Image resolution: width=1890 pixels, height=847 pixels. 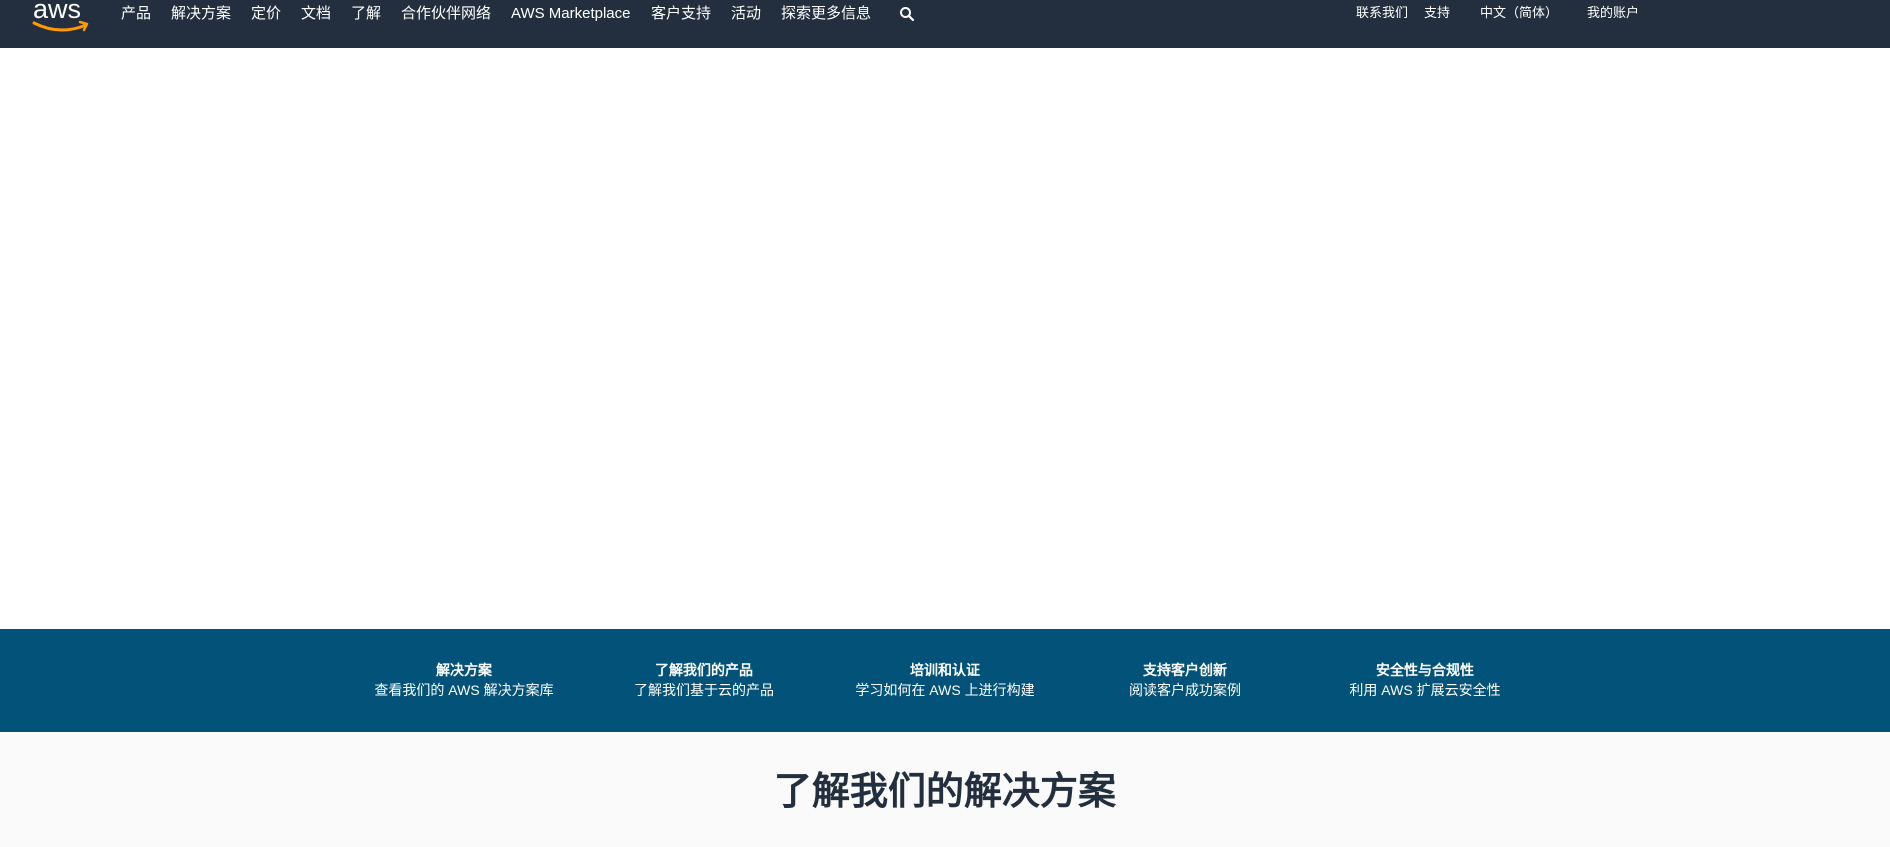 I want to click on nav-item-products: 产品, so click(x=136, y=14).